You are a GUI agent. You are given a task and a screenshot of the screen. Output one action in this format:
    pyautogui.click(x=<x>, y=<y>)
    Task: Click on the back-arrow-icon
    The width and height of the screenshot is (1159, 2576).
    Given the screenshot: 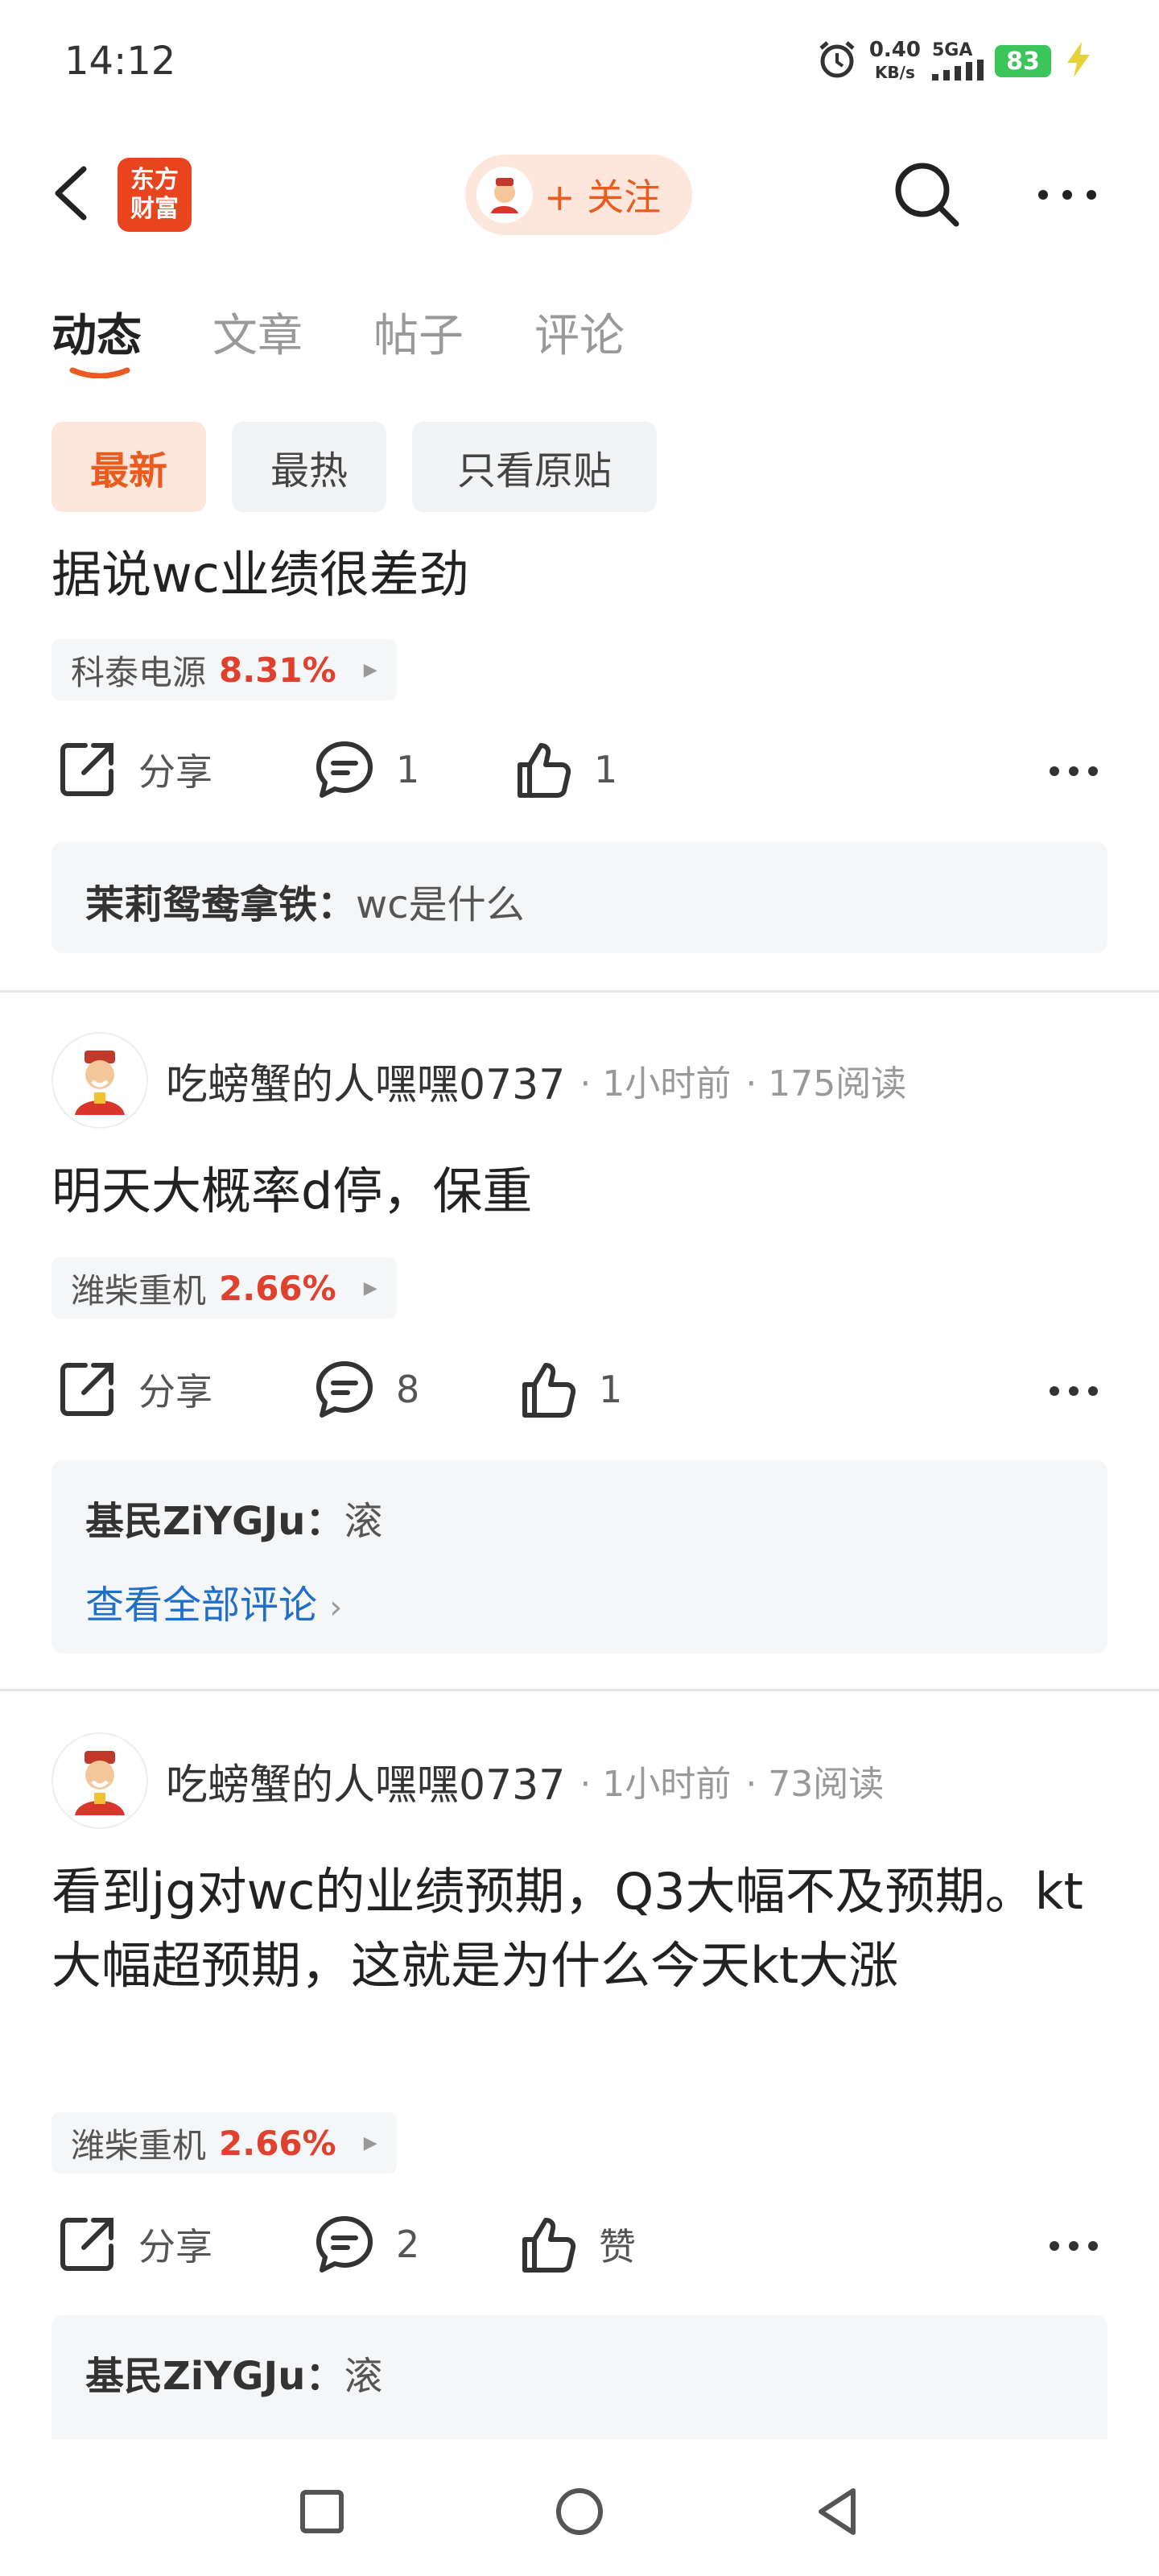 What is the action you would take?
    pyautogui.click(x=71, y=193)
    